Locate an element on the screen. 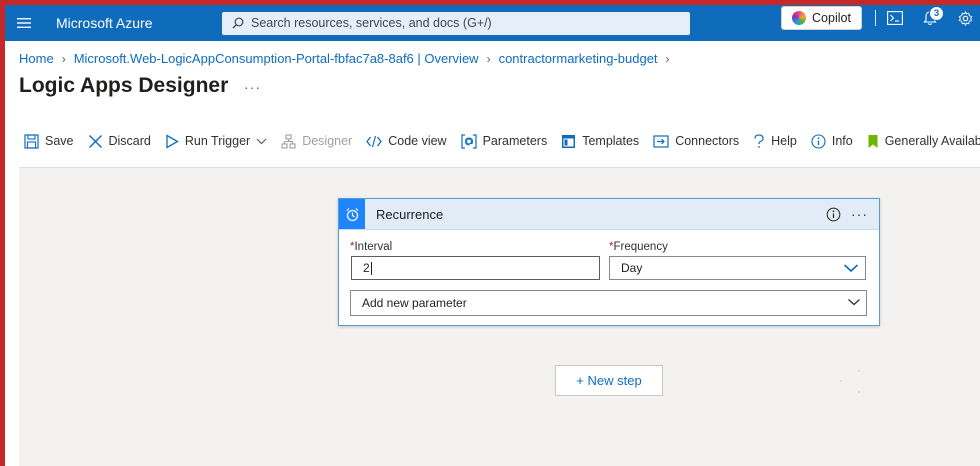 Image resolution: width=980 pixels, height=466 pixels. run-trigger-label: Run Trigger is located at coordinates (217, 141).